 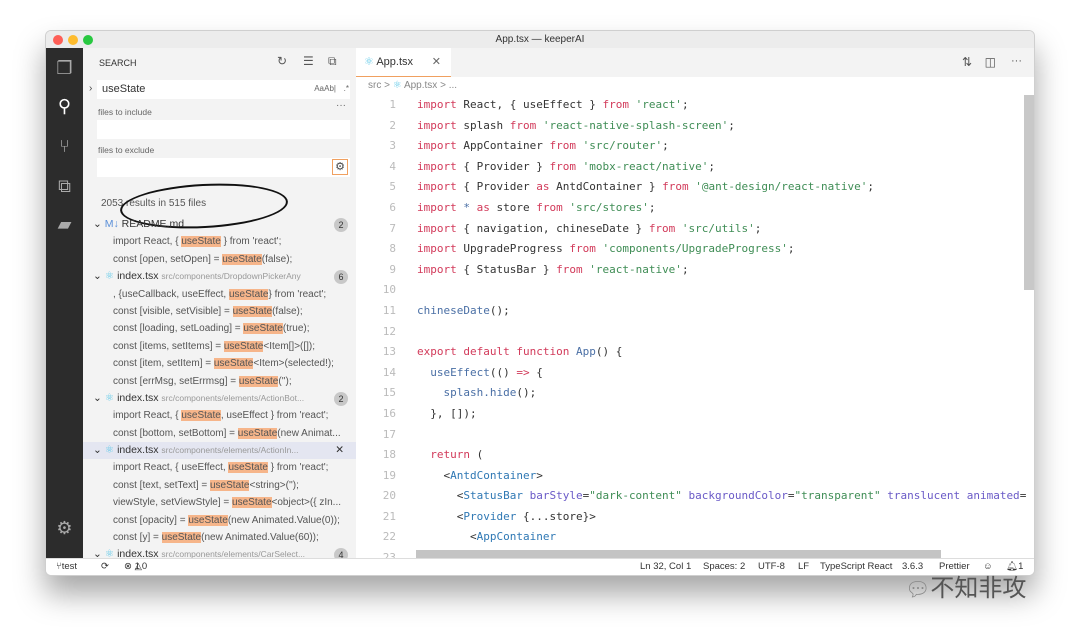 I want to click on refresh-icon: ↻, so click(x=282, y=61).